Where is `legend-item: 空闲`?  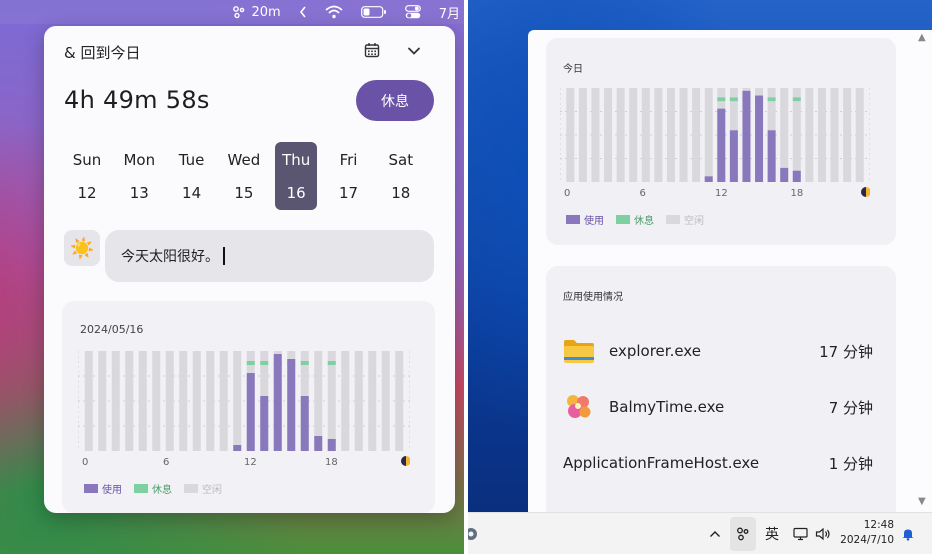 legend-item: 空闲 is located at coordinates (203, 488).